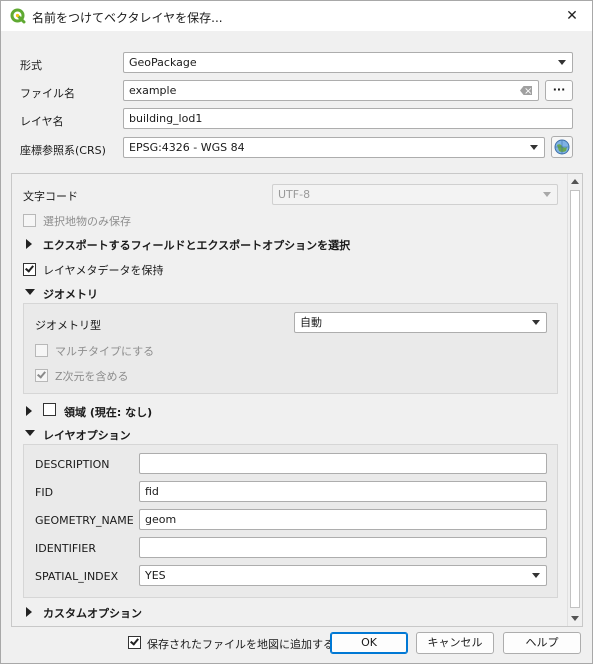 Image resolution: width=593 pixels, height=664 pixels. What do you see at coordinates (18, 16) in the screenshot?
I see `qgis-logo-icon` at bounding box center [18, 16].